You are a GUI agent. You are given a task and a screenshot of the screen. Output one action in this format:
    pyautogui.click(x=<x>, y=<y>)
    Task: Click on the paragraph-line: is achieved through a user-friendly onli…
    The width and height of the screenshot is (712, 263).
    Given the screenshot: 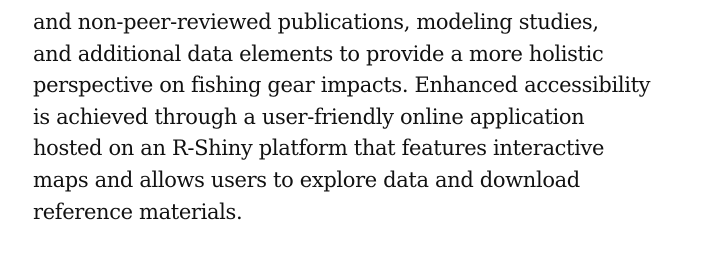 What is the action you would take?
    pyautogui.click(x=309, y=116)
    